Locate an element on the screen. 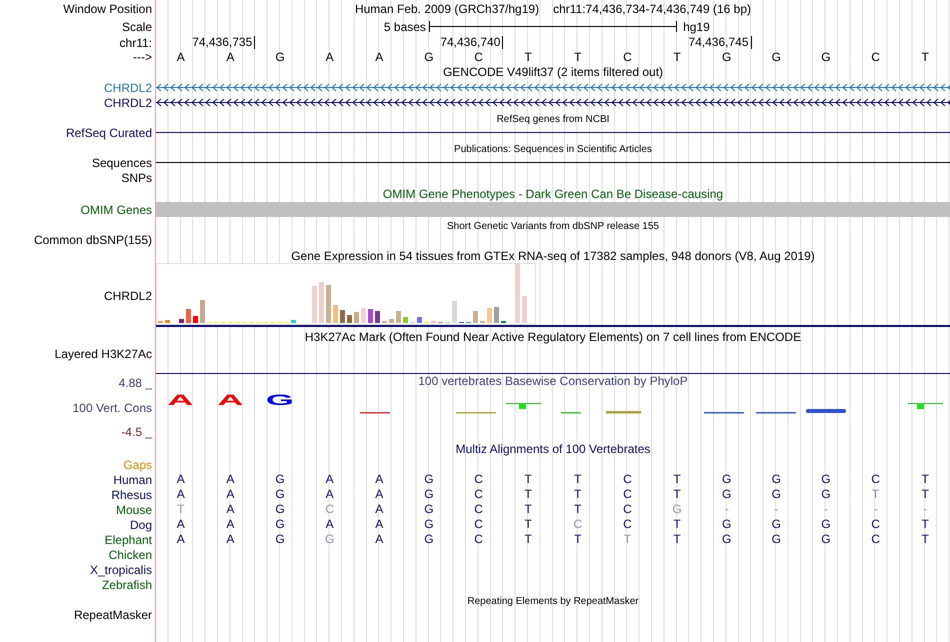 This screenshot has height=642, width=950. track-label: Layered H3K27Ac is located at coordinates (103, 354).